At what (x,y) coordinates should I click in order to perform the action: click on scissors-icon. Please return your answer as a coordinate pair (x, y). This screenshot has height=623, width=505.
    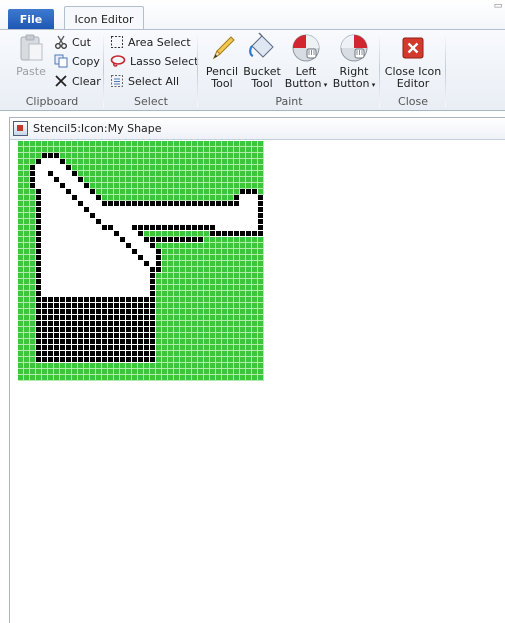
    Looking at the image, I should click on (61, 42).